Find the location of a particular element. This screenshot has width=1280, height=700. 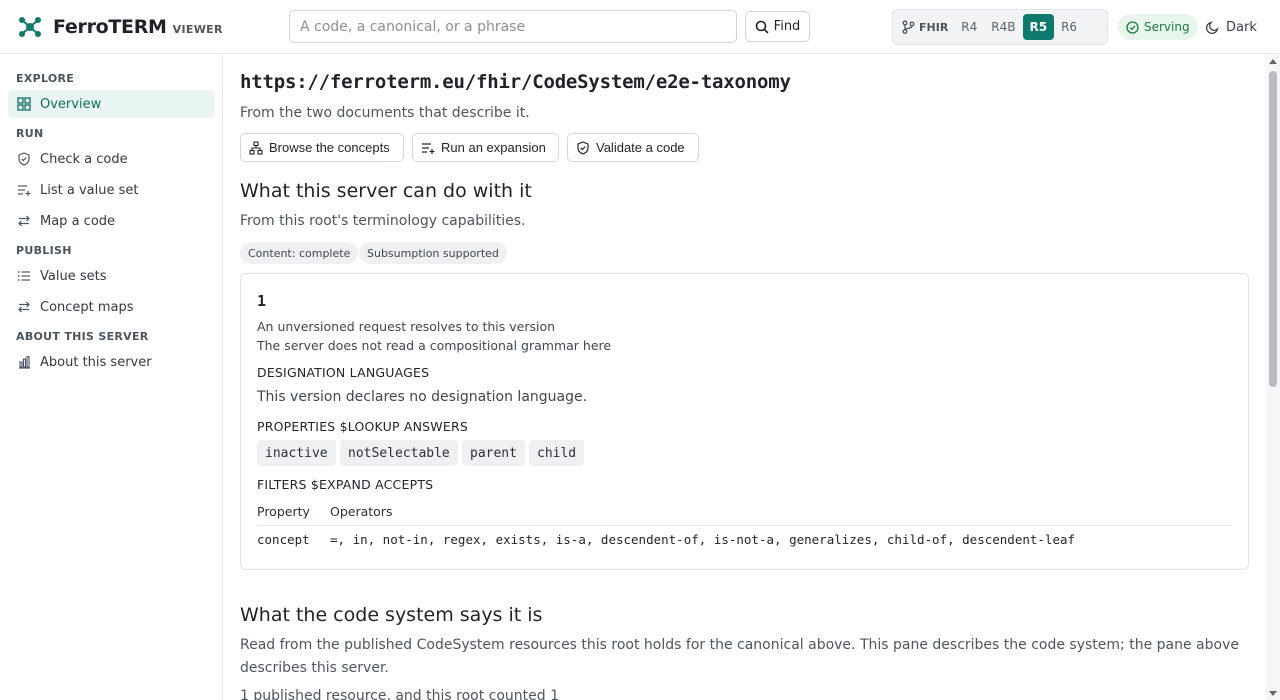

canonical-subtitle: From the two documents that describe it. is located at coordinates (385, 113).